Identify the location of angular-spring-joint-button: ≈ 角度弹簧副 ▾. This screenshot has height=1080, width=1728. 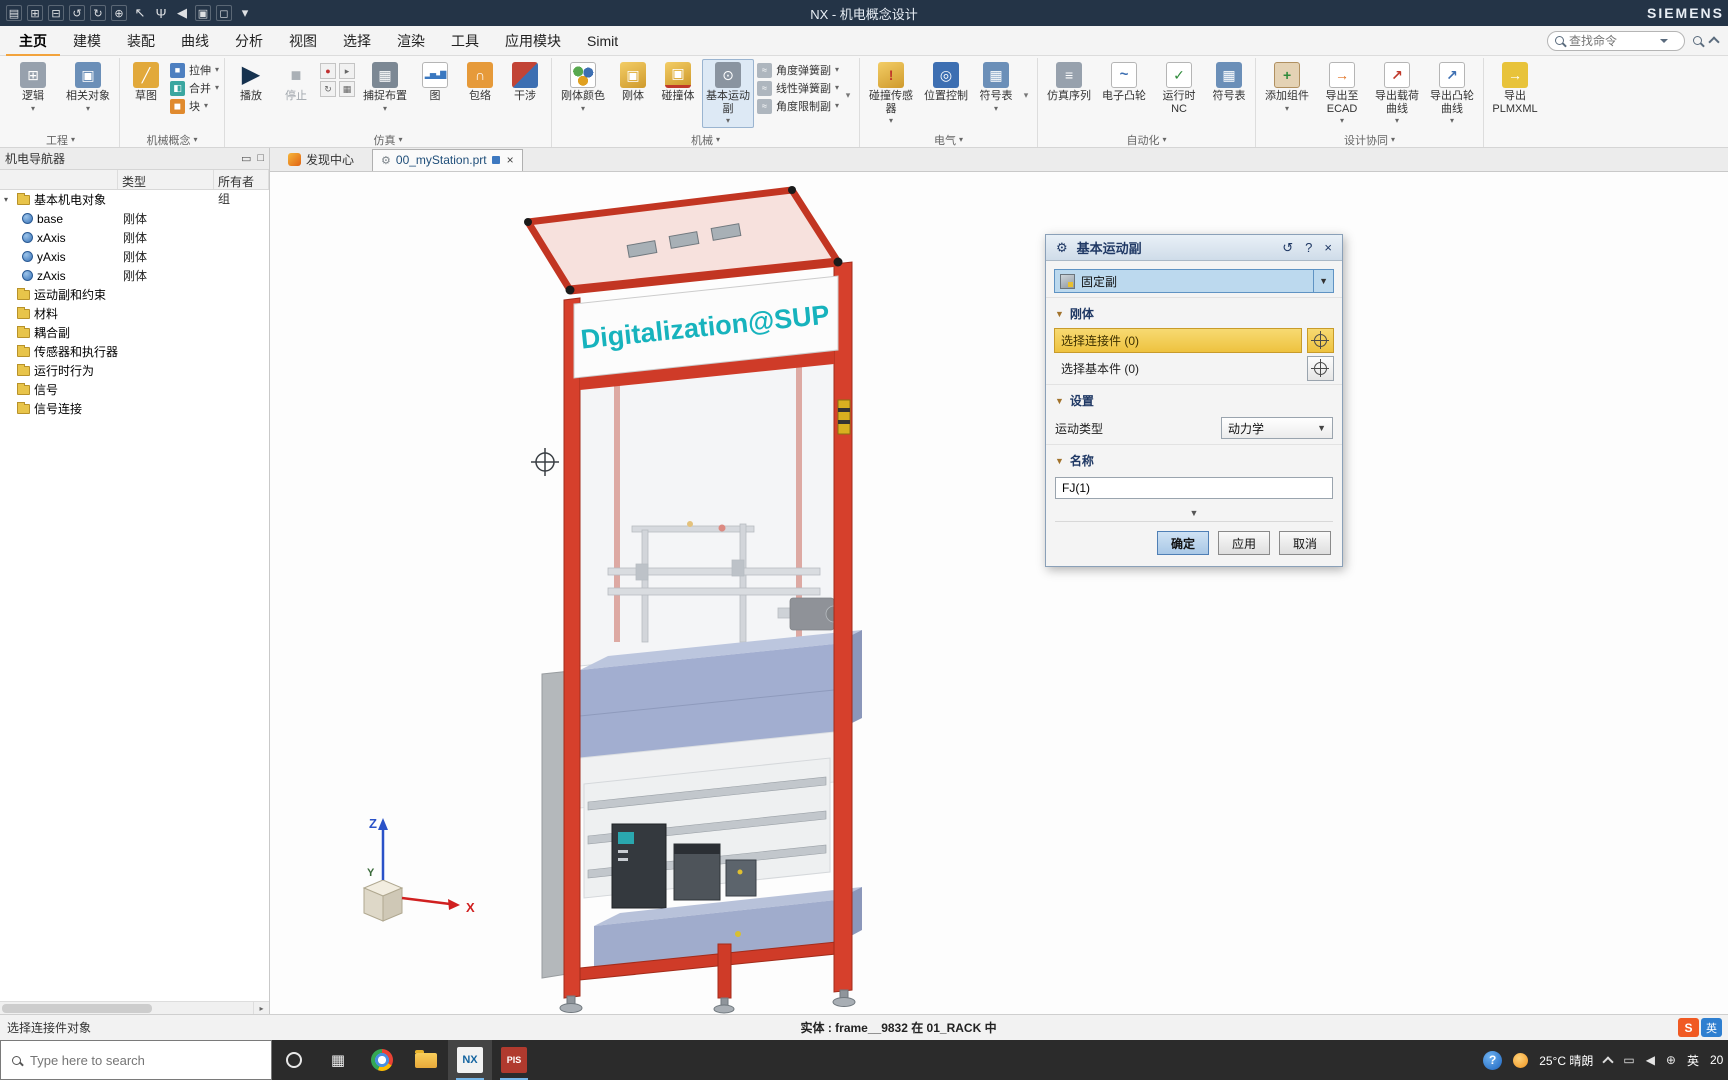
(798, 70).